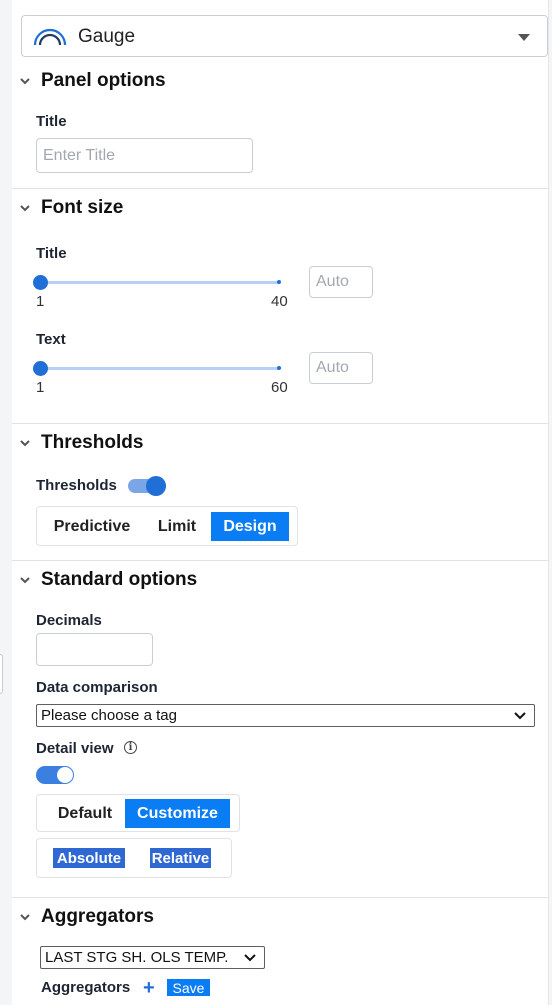 This screenshot has height=1005, width=552. I want to click on view-mode-group: Default Customize, so click(138, 813).